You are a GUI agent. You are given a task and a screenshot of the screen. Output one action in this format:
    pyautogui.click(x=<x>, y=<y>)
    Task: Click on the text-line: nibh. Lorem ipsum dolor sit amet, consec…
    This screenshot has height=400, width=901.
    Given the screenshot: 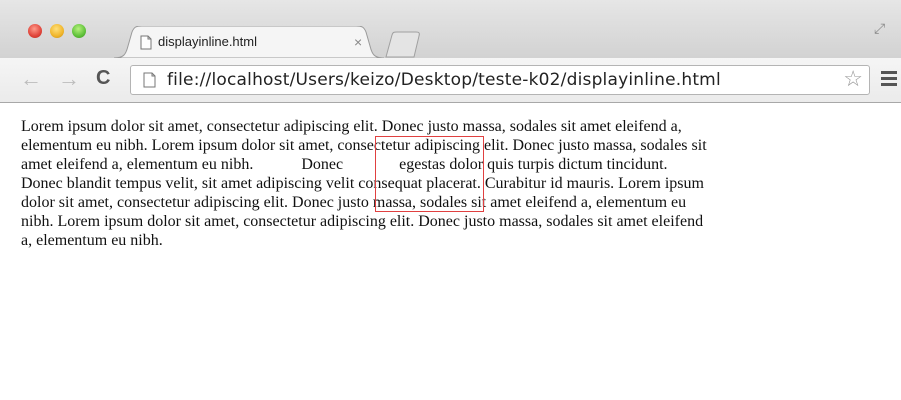 What is the action you would take?
    pyautogui.click(x=362, y=221)
    